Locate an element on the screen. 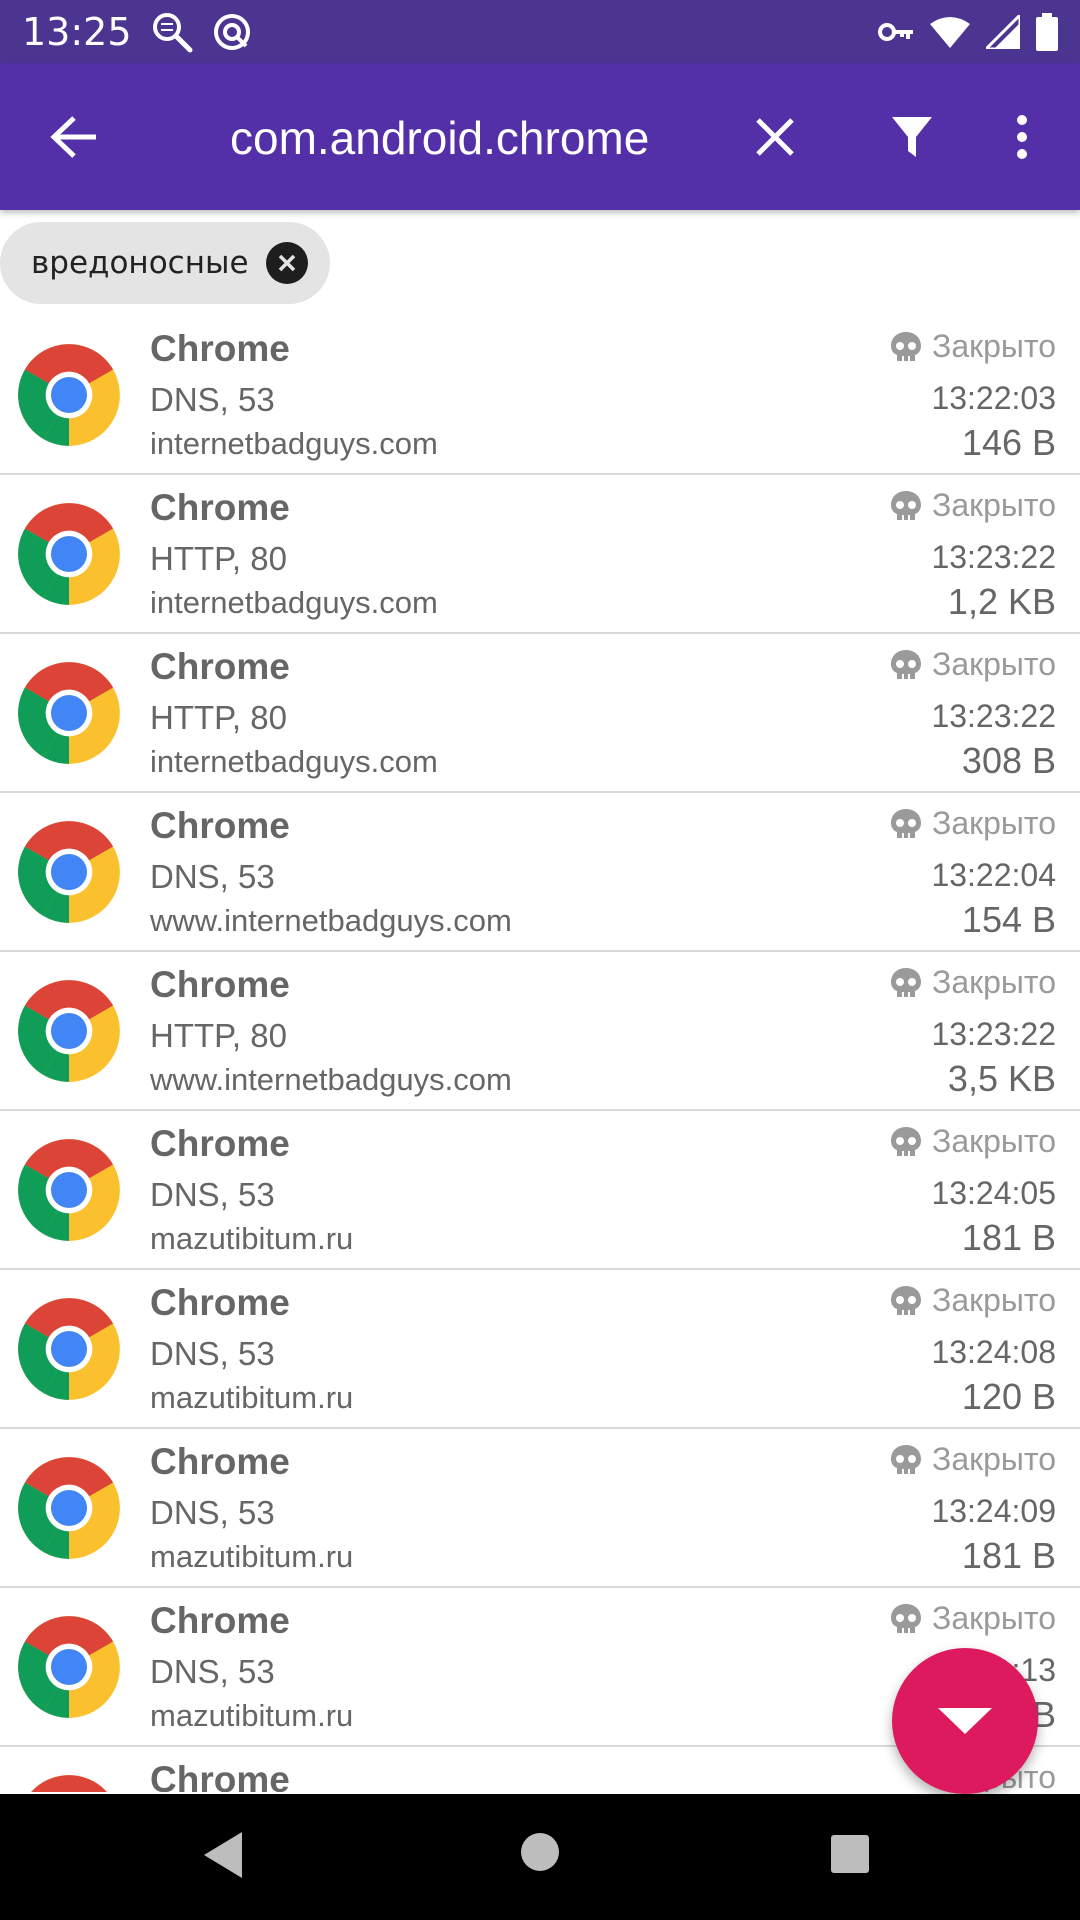  app-bar: com.android.chrome is located at coordinates (540, 136).